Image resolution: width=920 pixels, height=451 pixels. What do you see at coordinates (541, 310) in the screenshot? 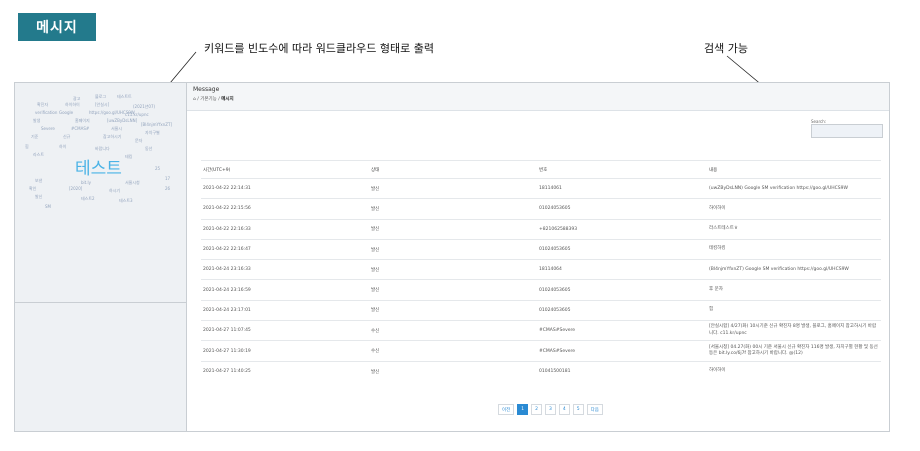
I see `table-row: 2021-04-24 23:17:01 발신 01024053605 힘` at bounding box center [541, 310].